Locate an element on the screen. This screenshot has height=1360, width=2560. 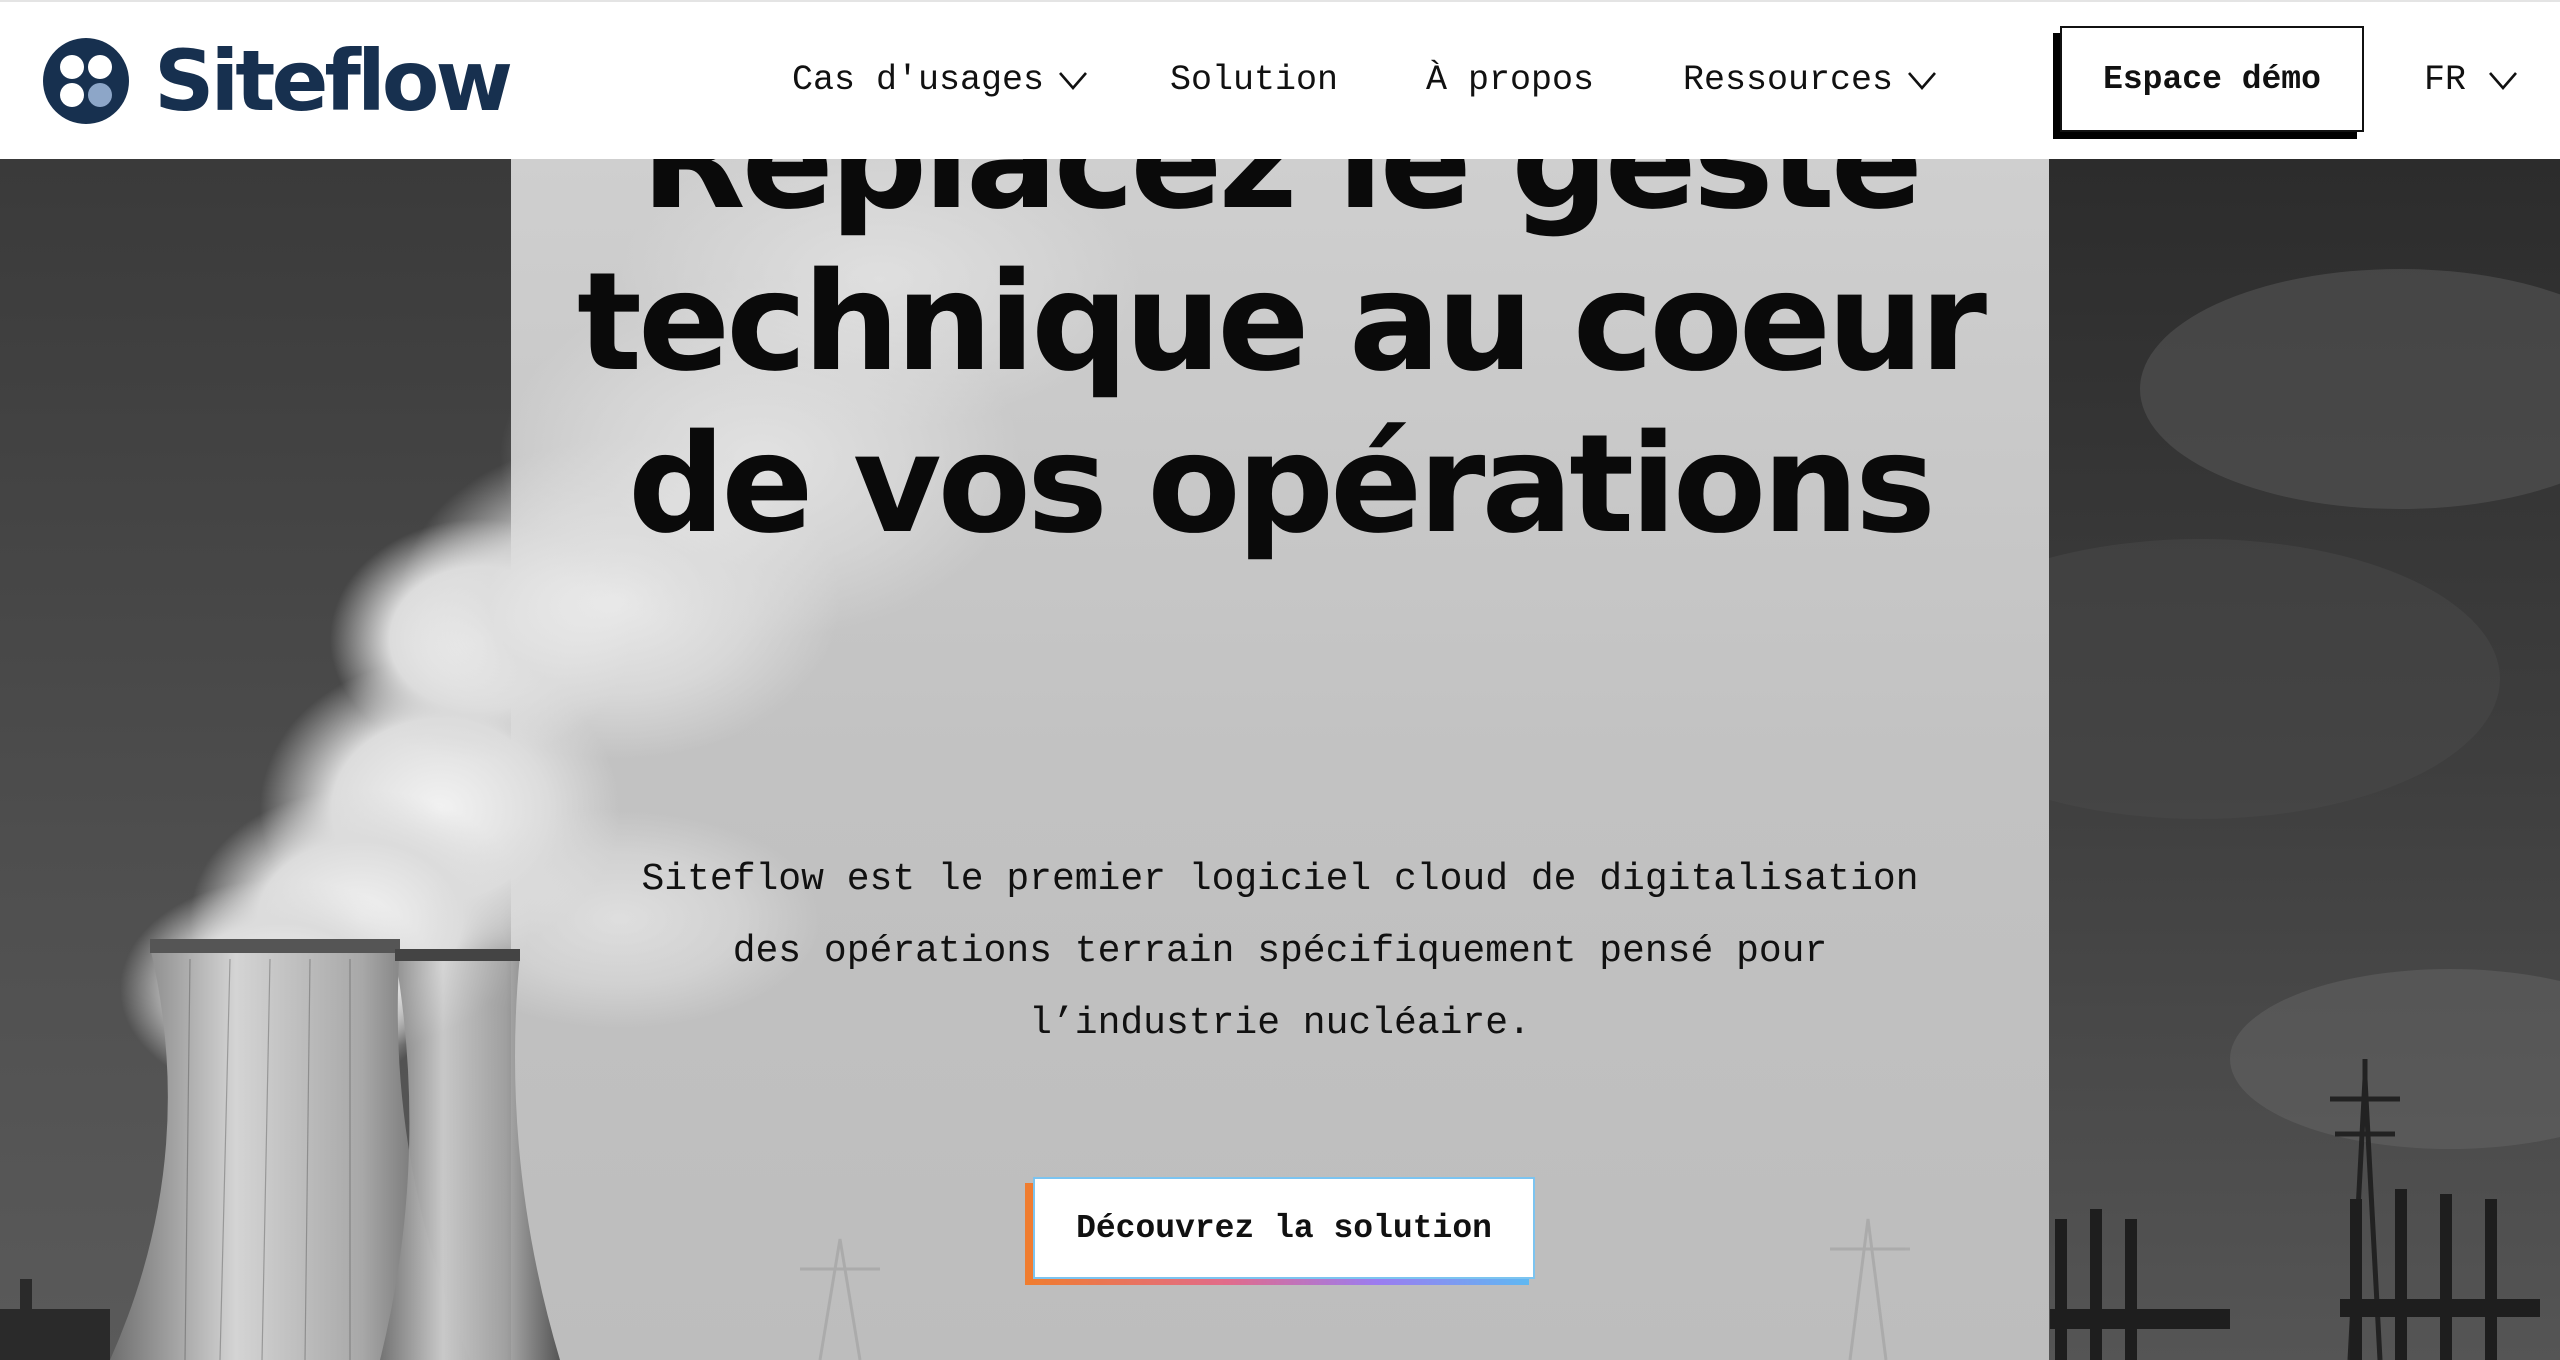
hero-description-line: l’industrie nucléaire. is located at coordinates (1280, 1023).